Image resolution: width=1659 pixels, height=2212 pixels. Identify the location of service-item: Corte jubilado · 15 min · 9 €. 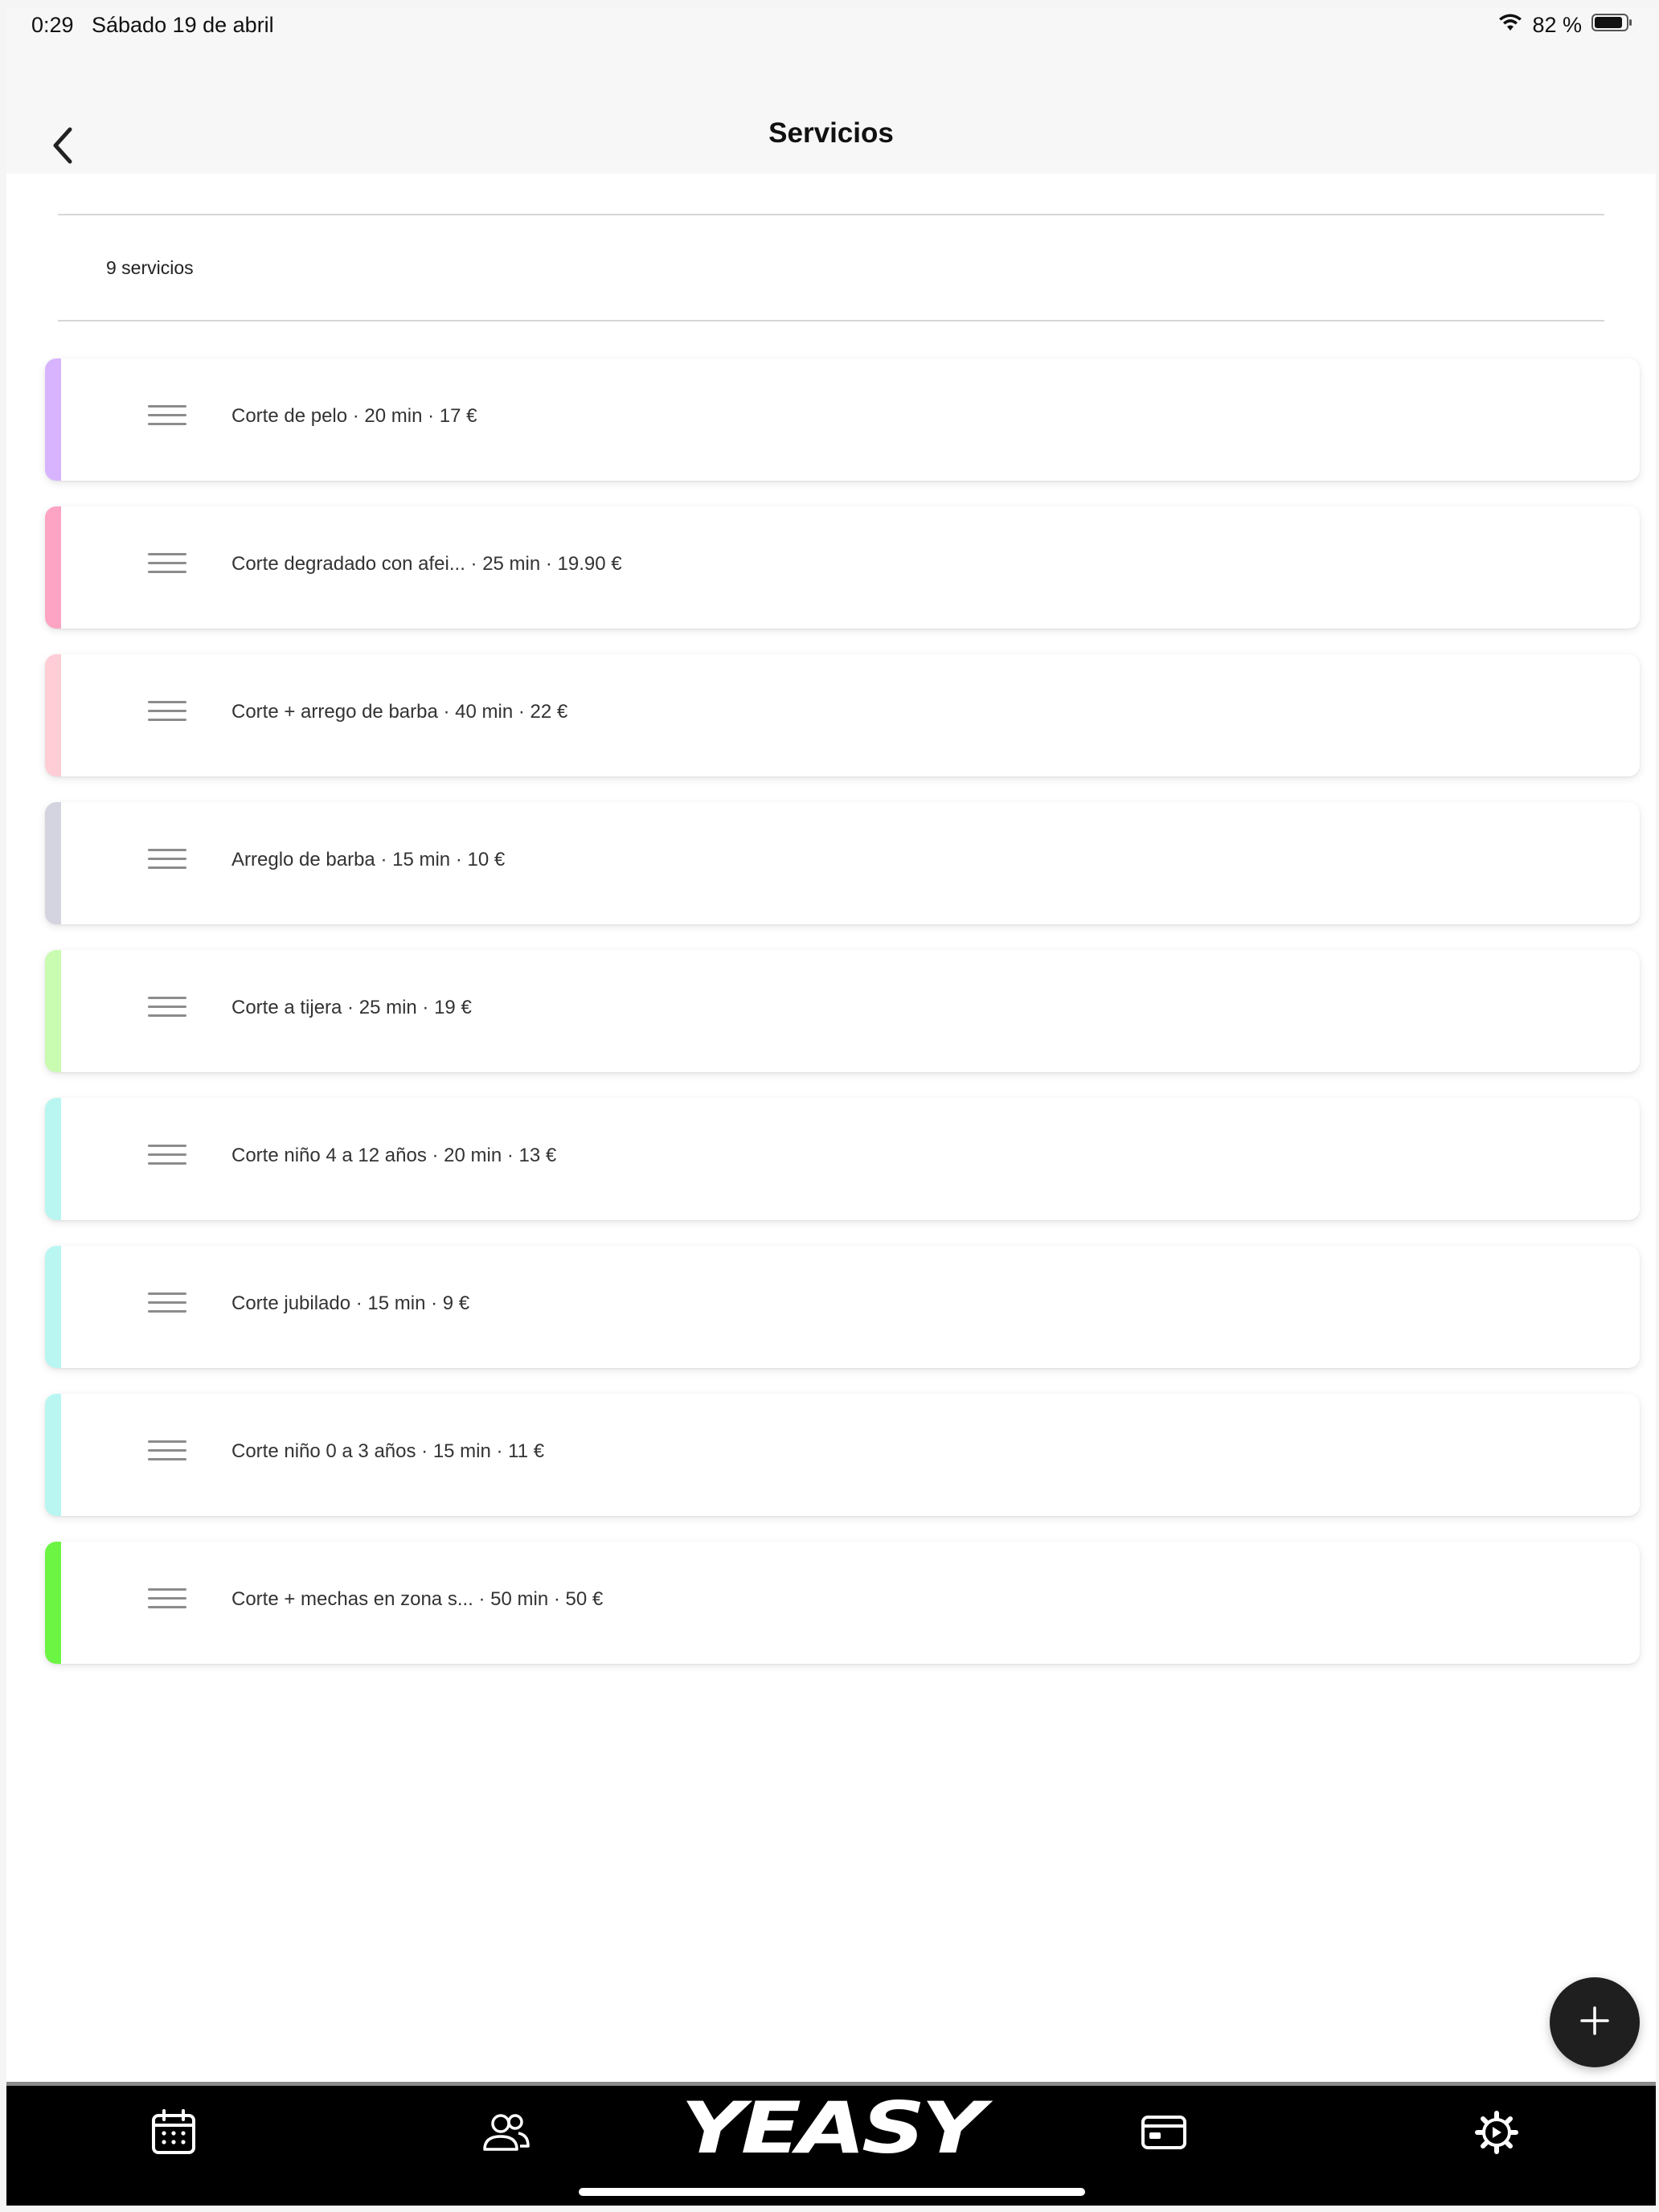
(843, 1307).